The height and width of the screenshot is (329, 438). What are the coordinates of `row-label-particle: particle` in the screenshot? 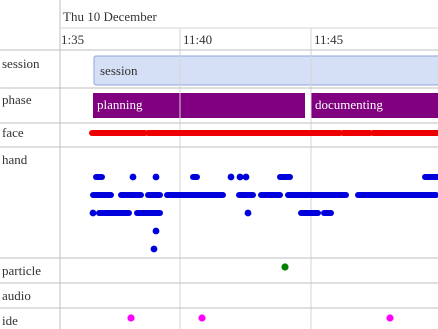 It's located at (21, 270).